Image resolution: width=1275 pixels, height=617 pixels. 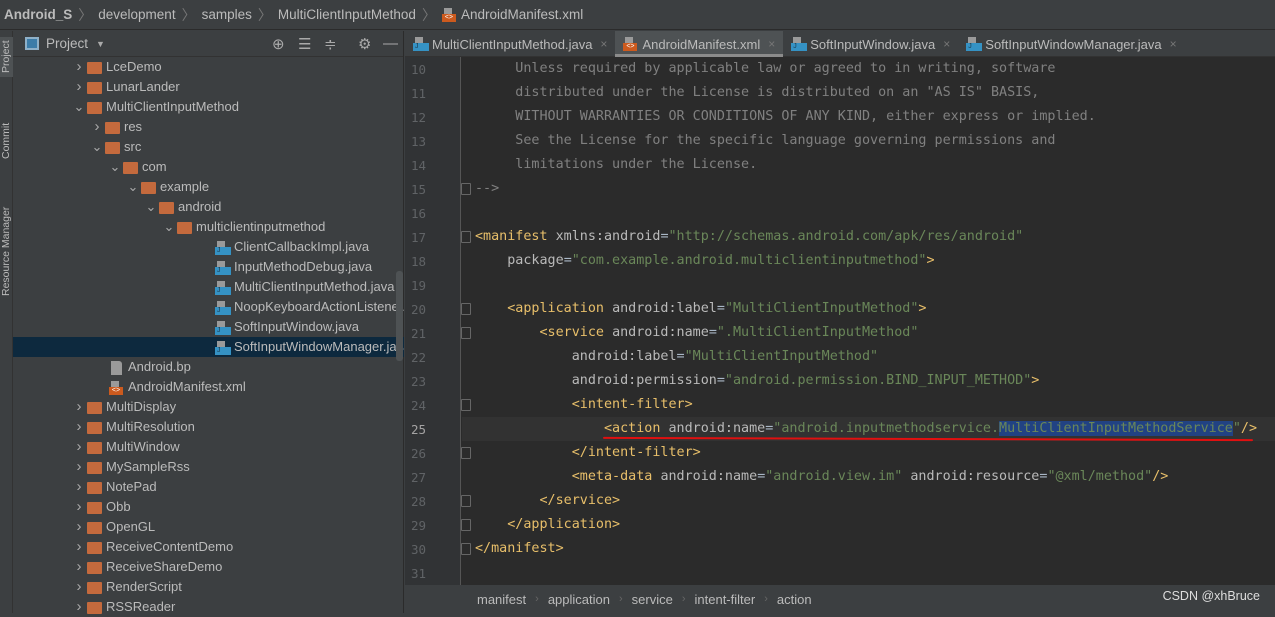 I want to click on tree-item: InputMethodDebug.java, so click(x=208, y=267).